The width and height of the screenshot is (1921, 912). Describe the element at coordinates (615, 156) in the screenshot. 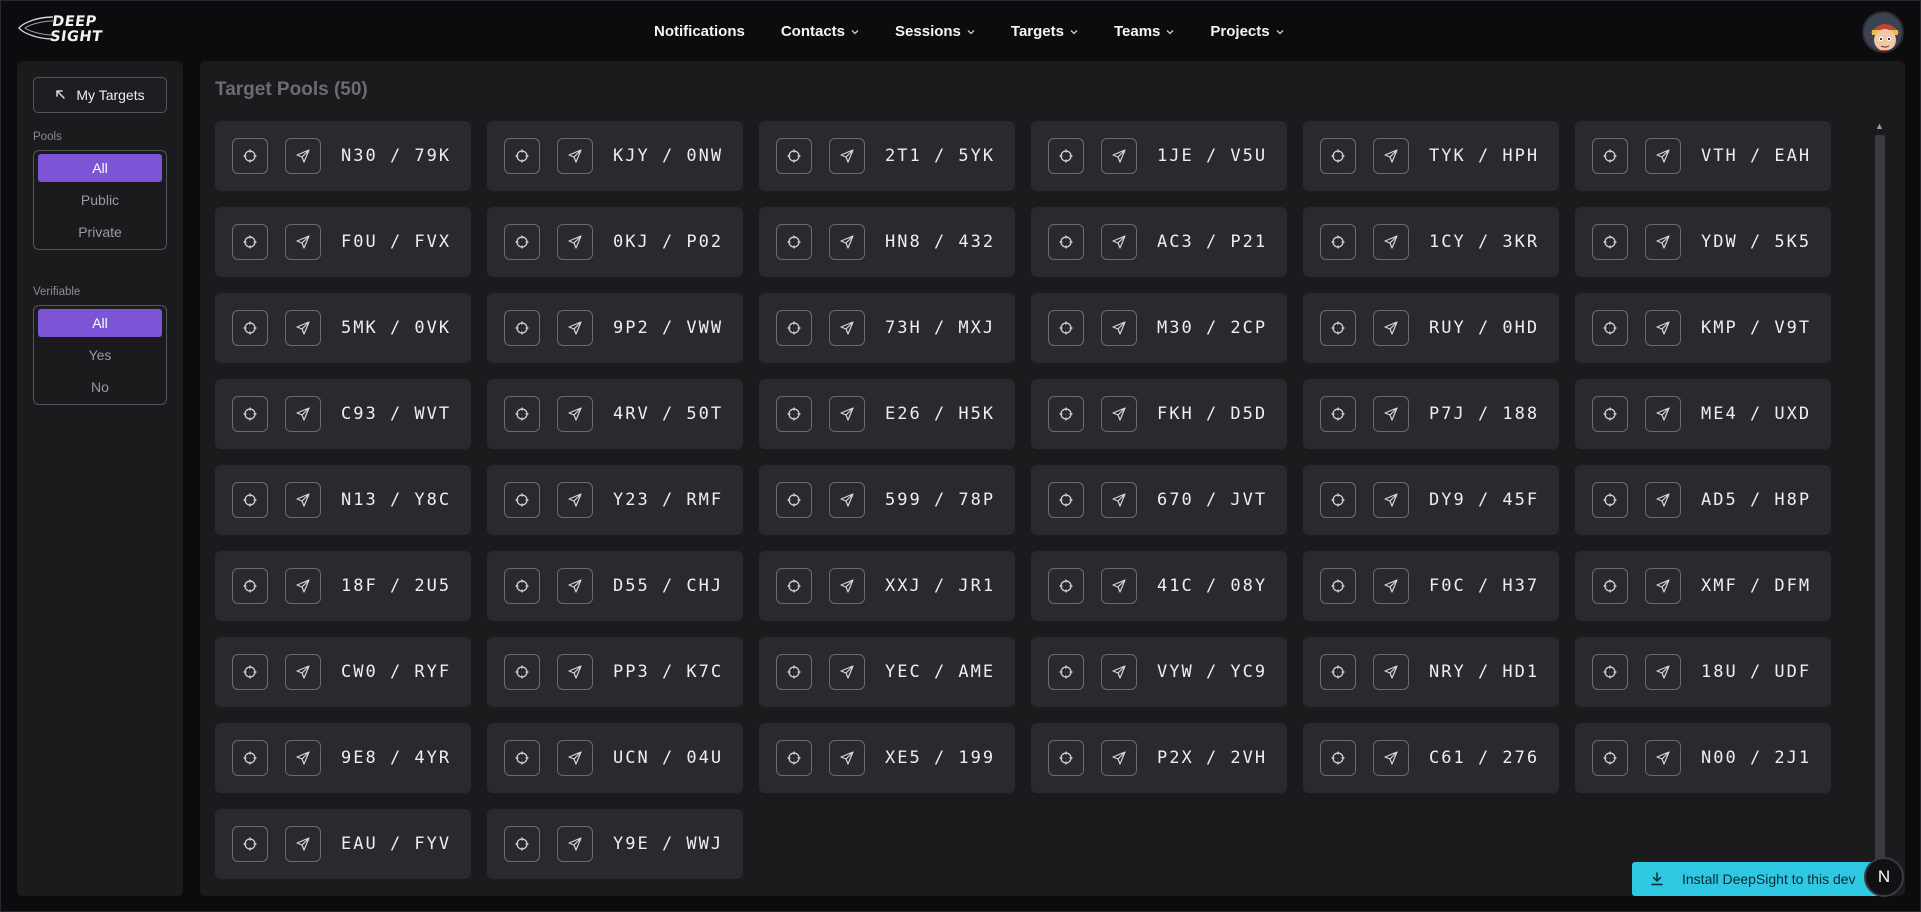

I see `target-pool-card: KJY / 0NW` at that location.